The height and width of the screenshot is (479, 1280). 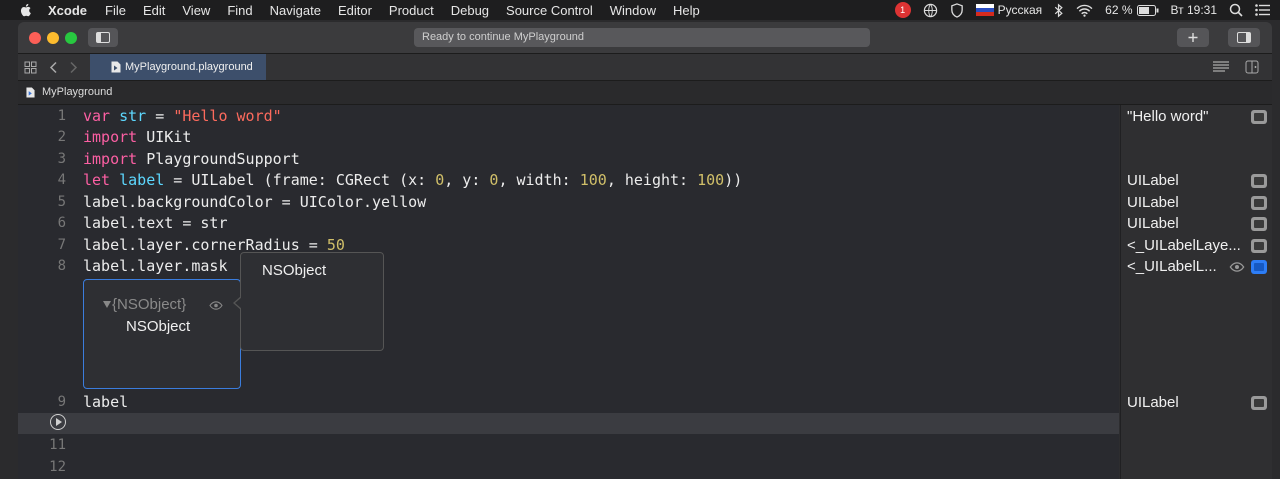 I want to click on notification-status: 1, so click(x=902, y=10).